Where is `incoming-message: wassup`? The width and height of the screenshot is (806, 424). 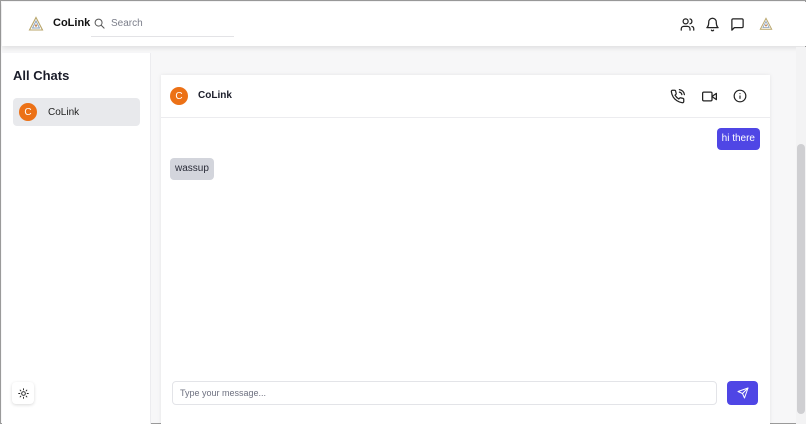 incoming-message: wassup is located at coordinates (192, 169).